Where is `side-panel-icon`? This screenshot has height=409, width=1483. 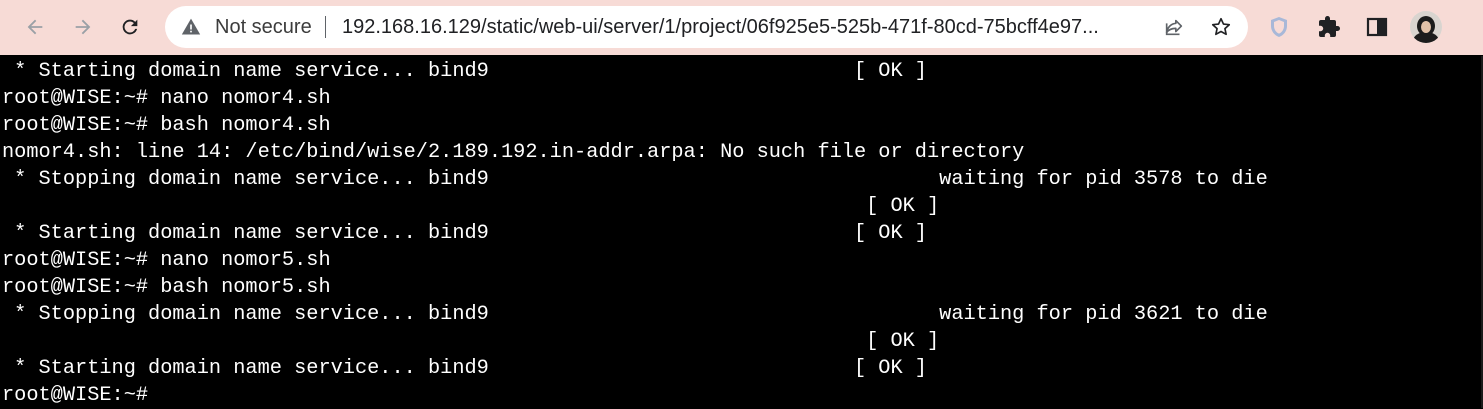 side-panel-icon is located at coordinates (1377, 27).